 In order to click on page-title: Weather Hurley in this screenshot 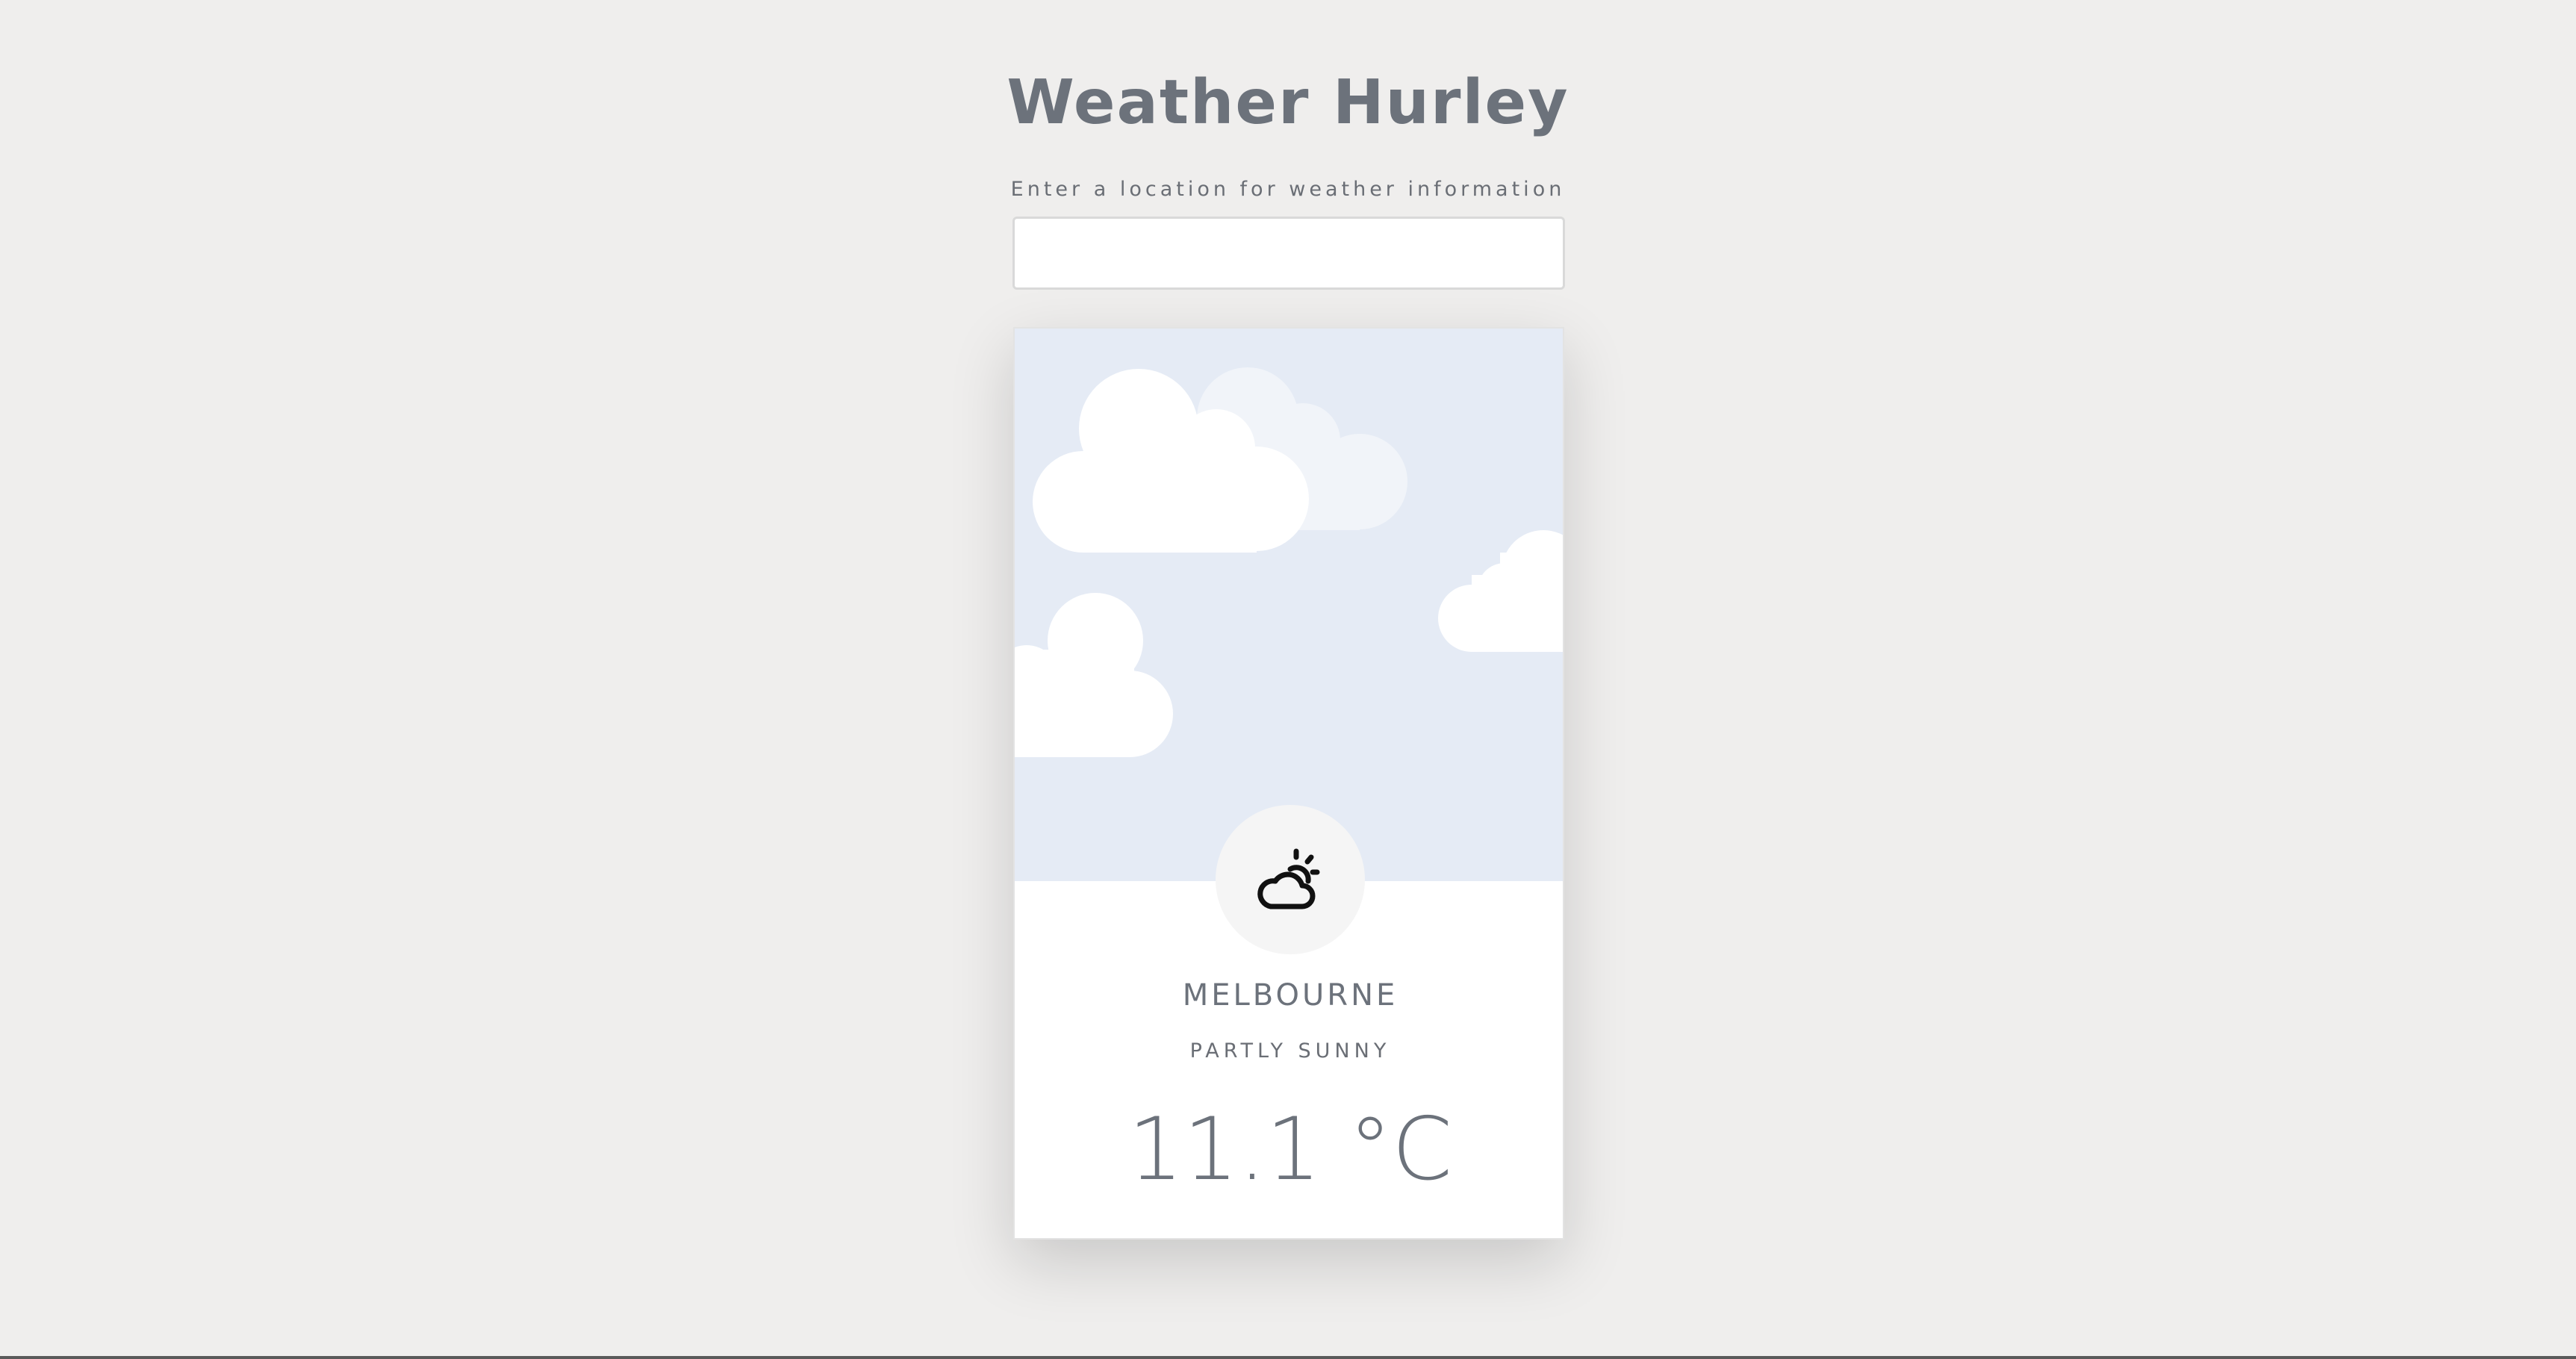, I will do `click(1288, 102)`.